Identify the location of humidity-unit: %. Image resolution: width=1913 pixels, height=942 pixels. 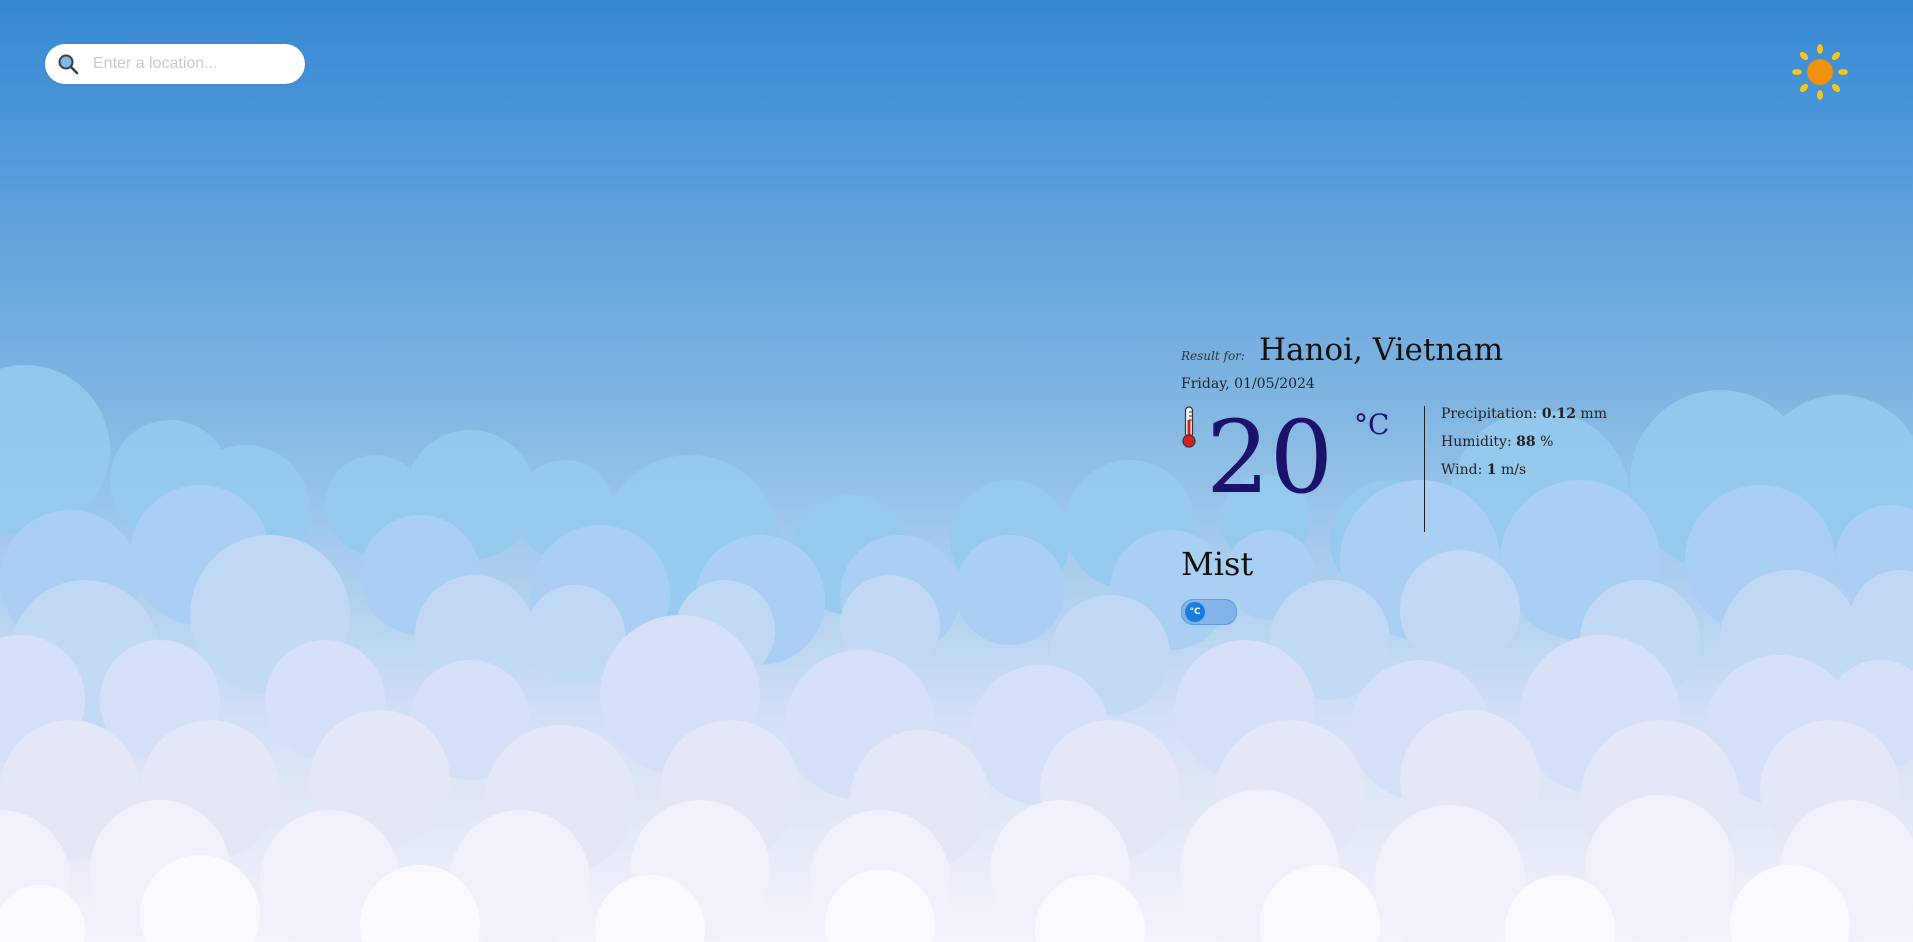
(1547, 442).